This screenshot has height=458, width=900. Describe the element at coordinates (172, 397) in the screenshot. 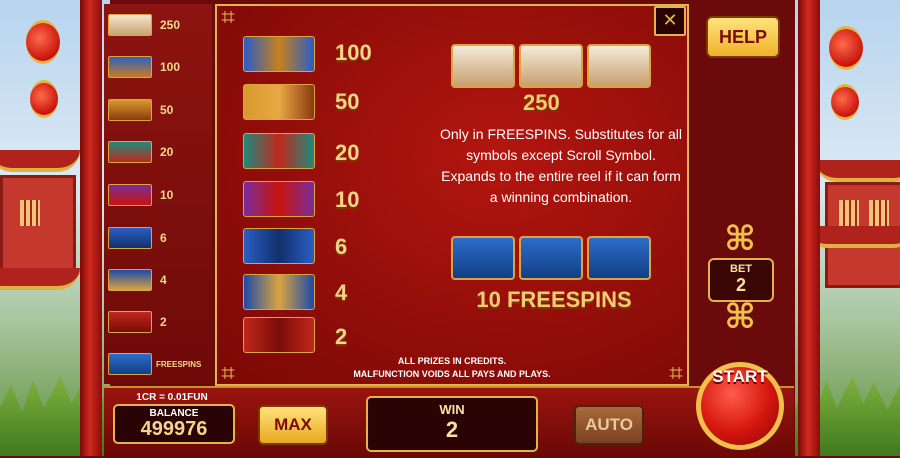

I see `credit-rate: 1CR = 0.01FUN` at that location.